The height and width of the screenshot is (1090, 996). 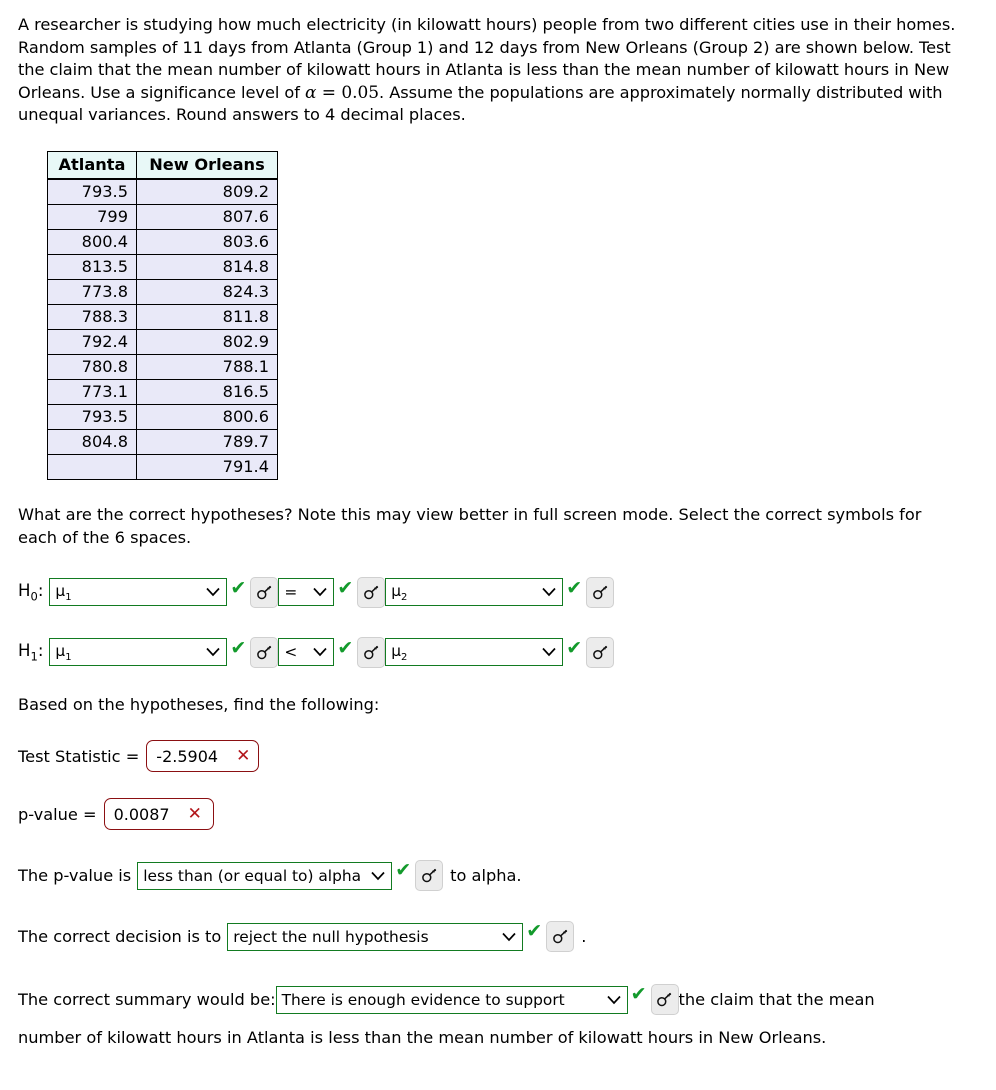 I want to click on p-value-input: 0.0087 ✕, so click(x=158, y=814).